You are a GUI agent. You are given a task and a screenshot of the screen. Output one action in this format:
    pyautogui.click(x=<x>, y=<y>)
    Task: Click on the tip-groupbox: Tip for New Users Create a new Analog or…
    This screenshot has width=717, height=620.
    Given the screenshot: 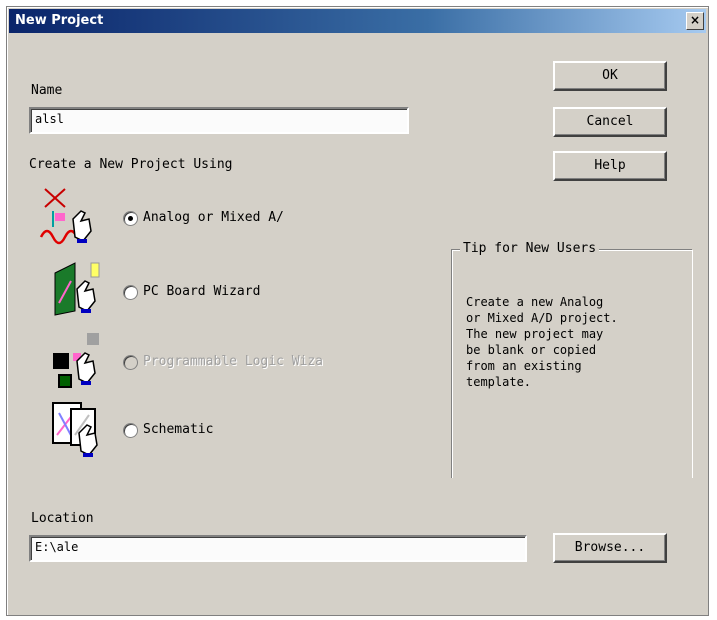 What is the action you would take?
    pyautogui.click(x=572, y=359)
    